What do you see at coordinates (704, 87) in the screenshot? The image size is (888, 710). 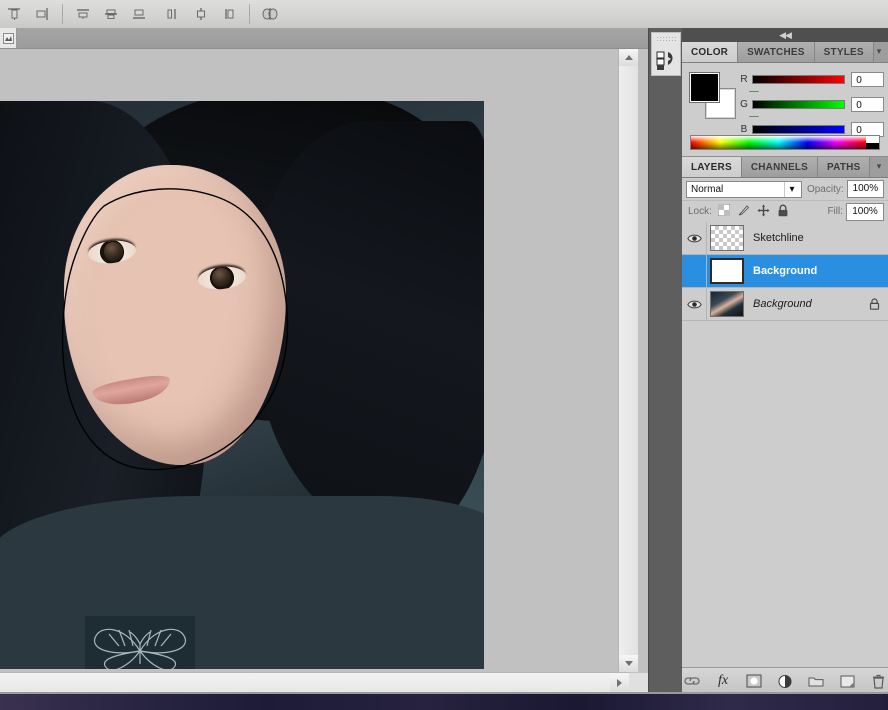 I see `foreground-color-swatch` at bounding box center [704, 87].